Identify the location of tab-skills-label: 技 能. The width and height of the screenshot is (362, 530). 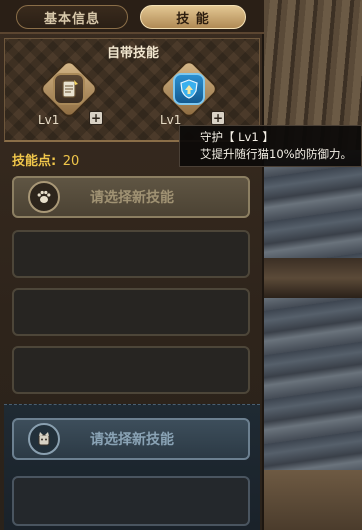
(193, 19).